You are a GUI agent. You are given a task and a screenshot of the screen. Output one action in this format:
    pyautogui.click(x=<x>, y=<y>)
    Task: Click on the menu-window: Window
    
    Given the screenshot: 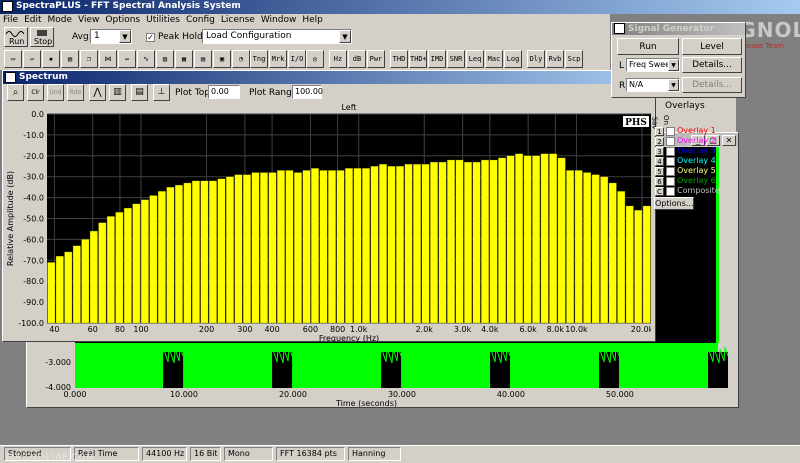 What is the action you would take?
    pyautogui.click(x=279, y=20)
    